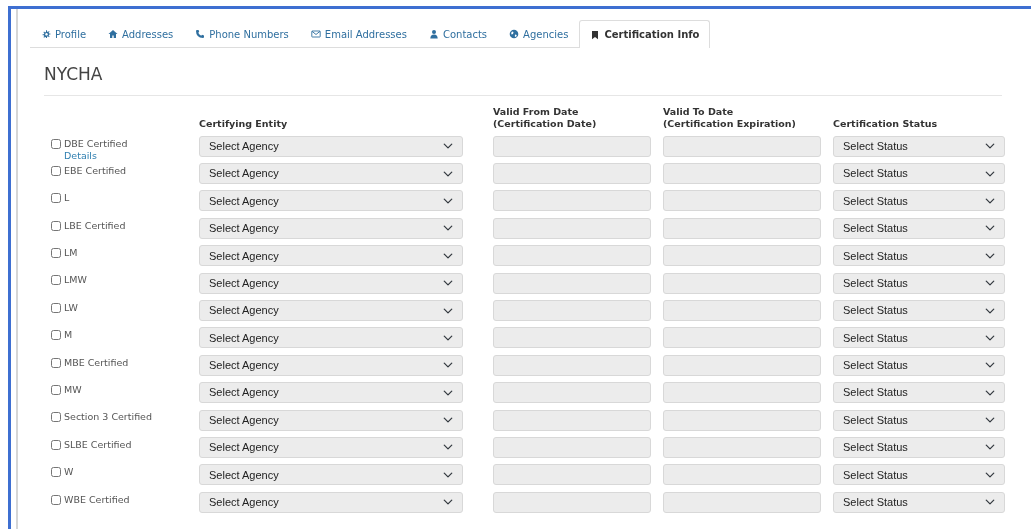 This screenshot has width=1031, height=529. Describe the element at coordinates (125, 198) in the screenshot. I see `checkbox-label: L` at that location.